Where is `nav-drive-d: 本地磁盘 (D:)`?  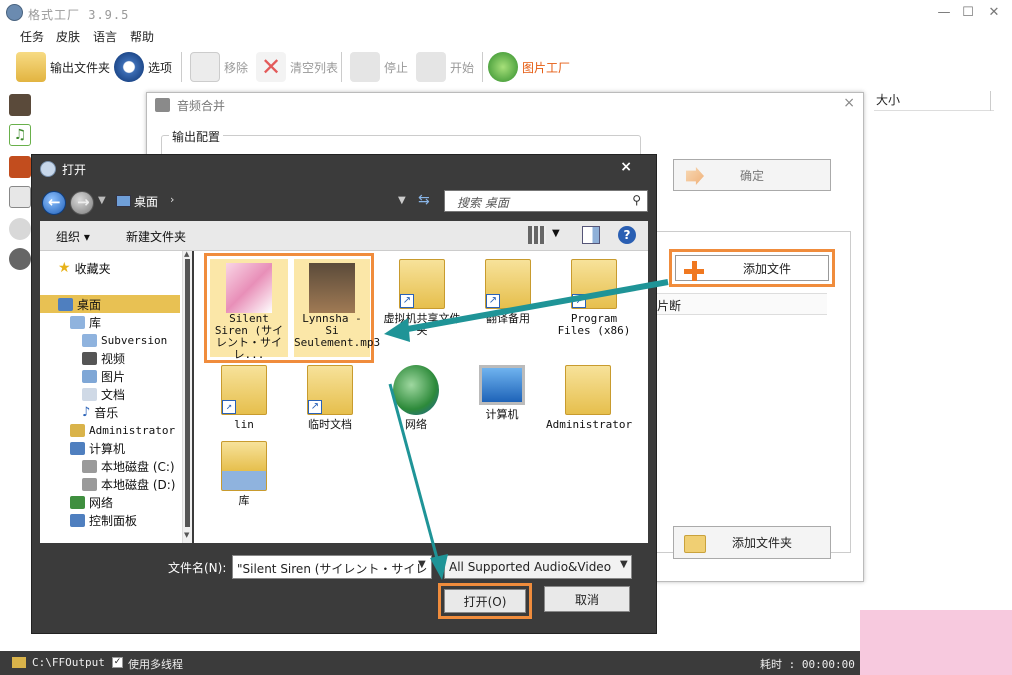
nav-drive-d: 本地磁盘 (D:) is located at coordinates (128, 484).